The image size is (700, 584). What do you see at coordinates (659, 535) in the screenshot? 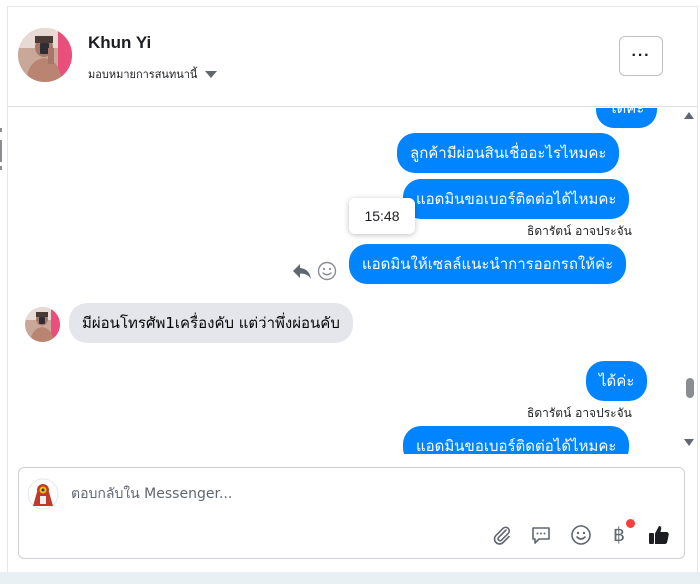
I see `thumbs-up-icon` at bounding box center [659, 535].